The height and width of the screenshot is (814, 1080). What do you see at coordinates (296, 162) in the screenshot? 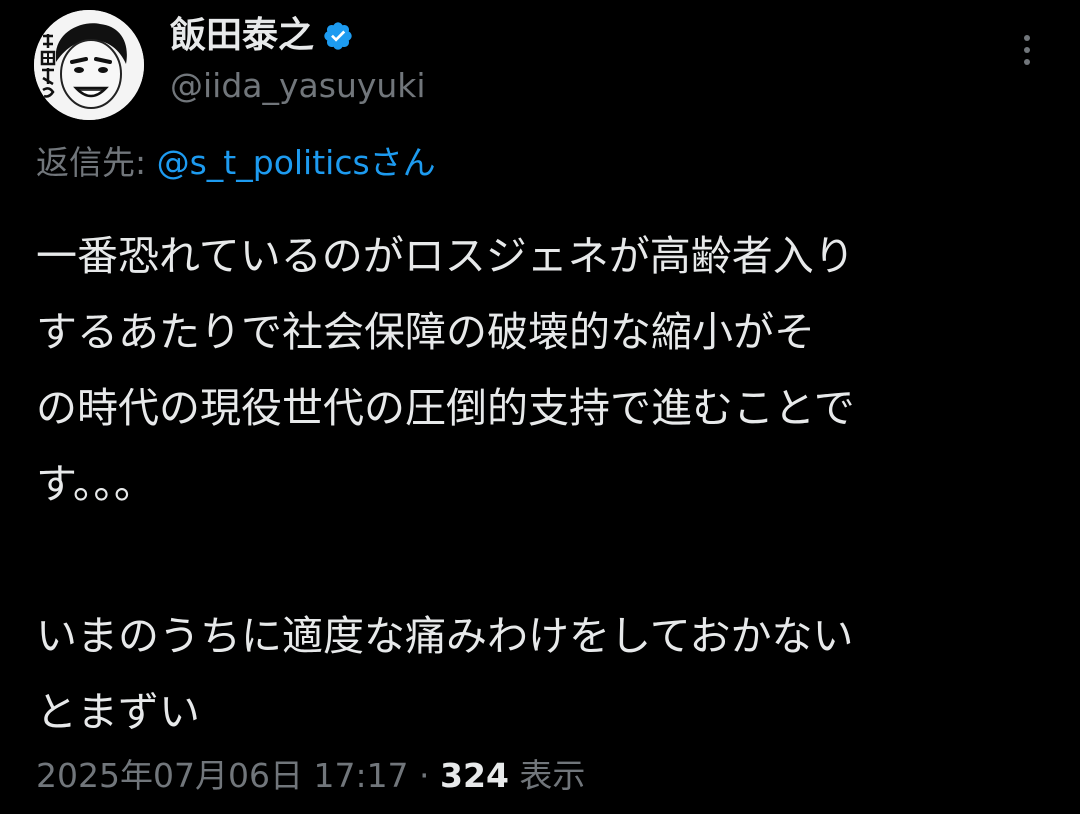
I see `reply-mention-link: @s_t_politicsさん` at bounding box center [296, 162].